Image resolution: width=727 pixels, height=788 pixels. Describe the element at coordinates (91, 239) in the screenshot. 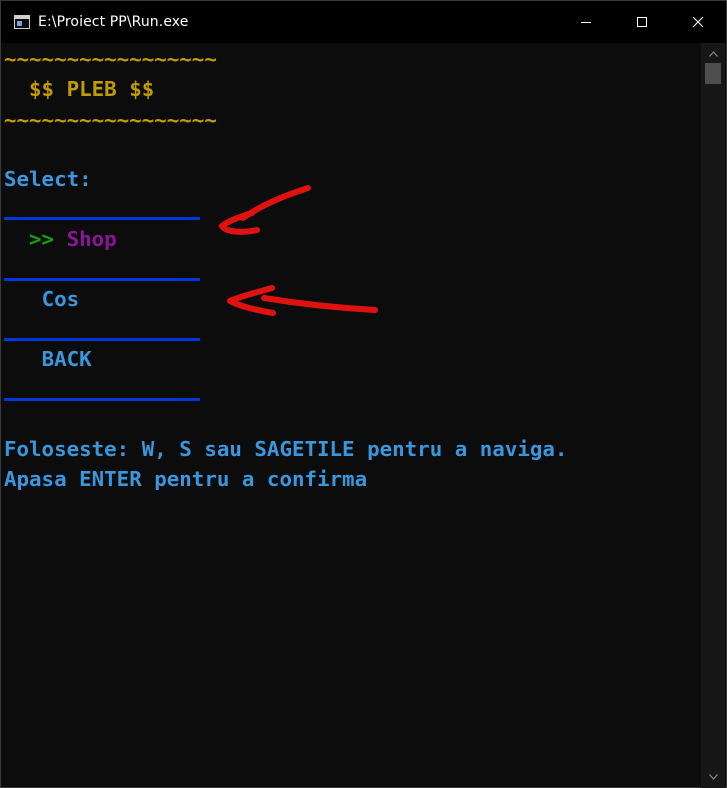

I see `menu-item-label: Shop` at that location.